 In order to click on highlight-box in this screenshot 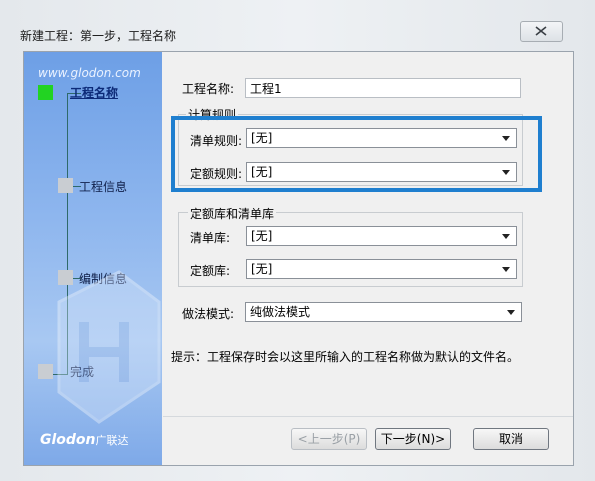, I will do `click(356, 154)`.